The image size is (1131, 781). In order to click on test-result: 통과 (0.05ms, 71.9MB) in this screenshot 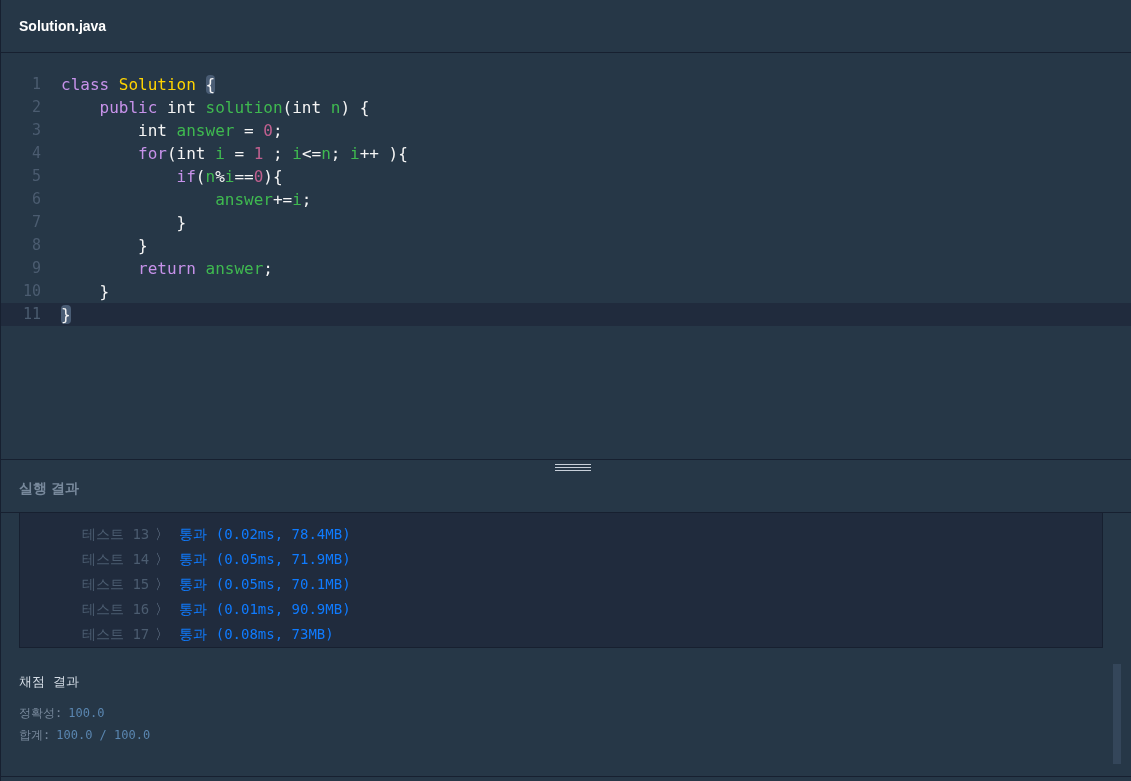, I will do `click(265, 559)`.